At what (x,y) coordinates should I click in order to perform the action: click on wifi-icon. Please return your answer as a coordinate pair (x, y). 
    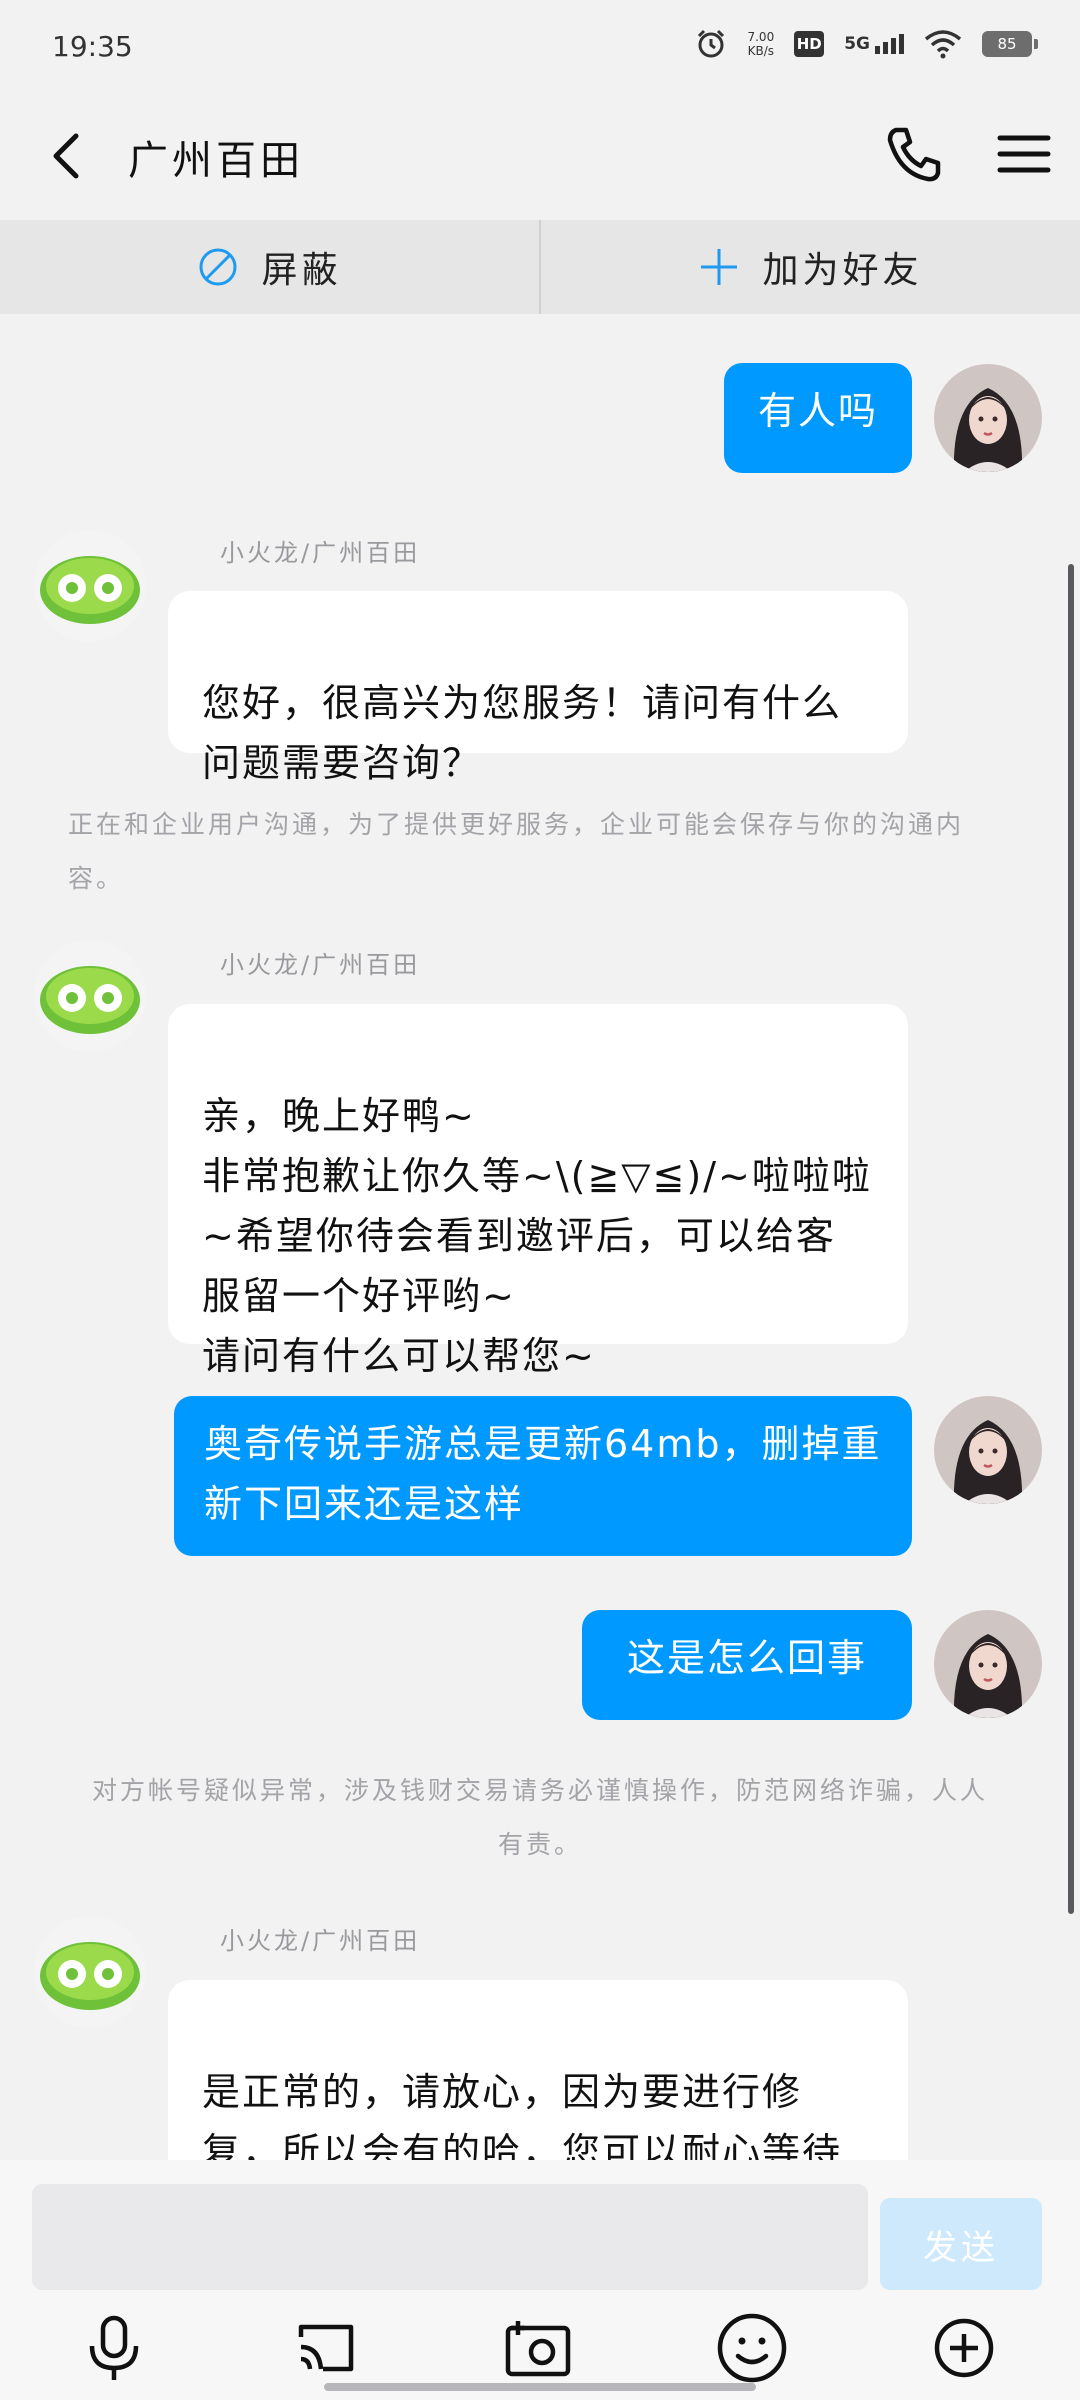
    Looking at the image, I should click on (943, 44).